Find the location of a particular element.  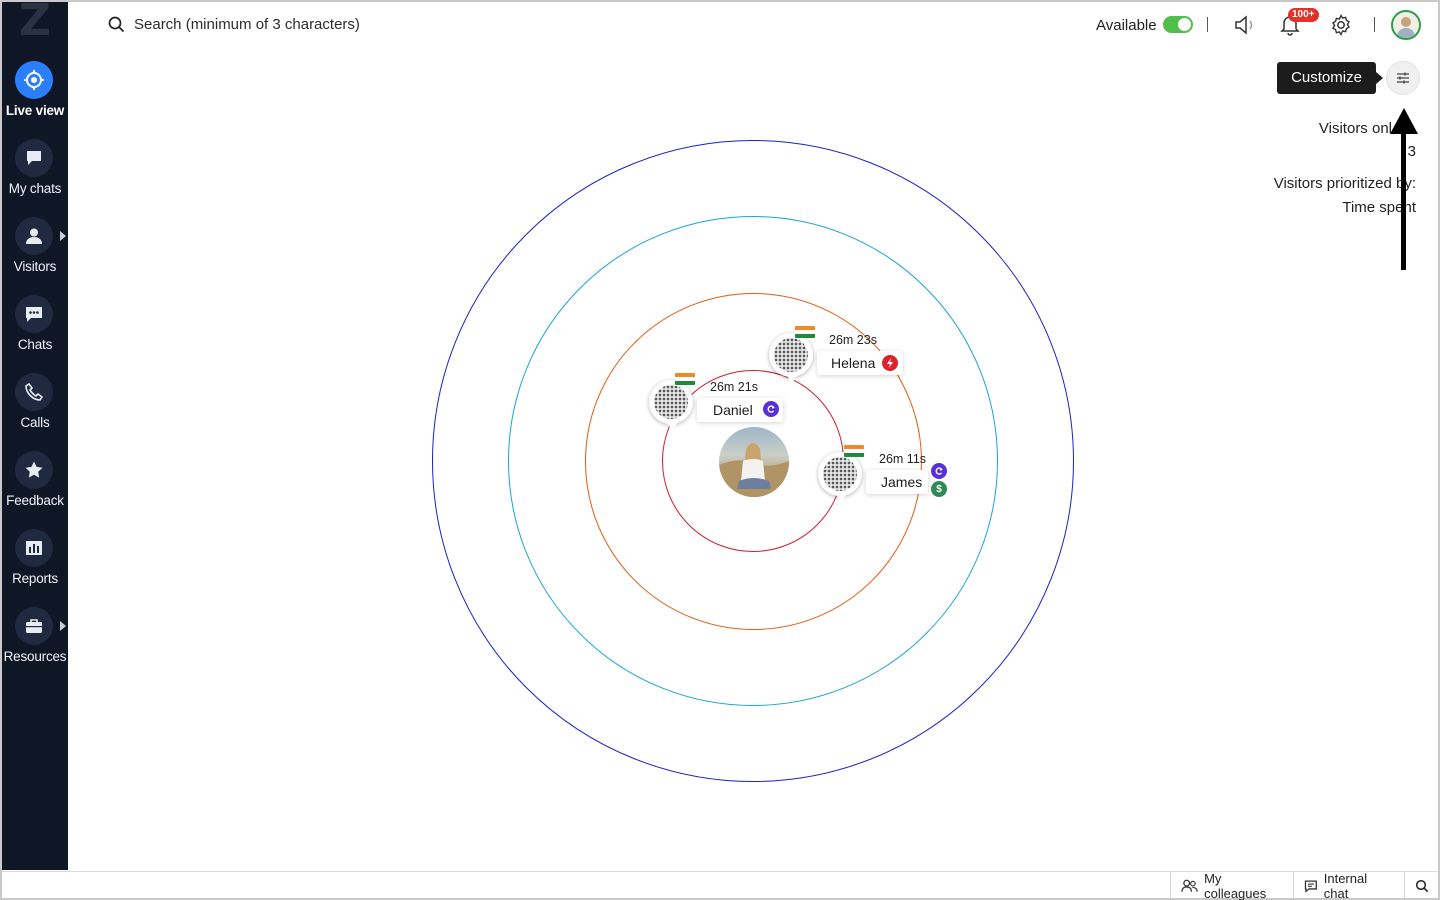

visitor-helena: 26m 23s Helena is located at coordinates (839, 354).